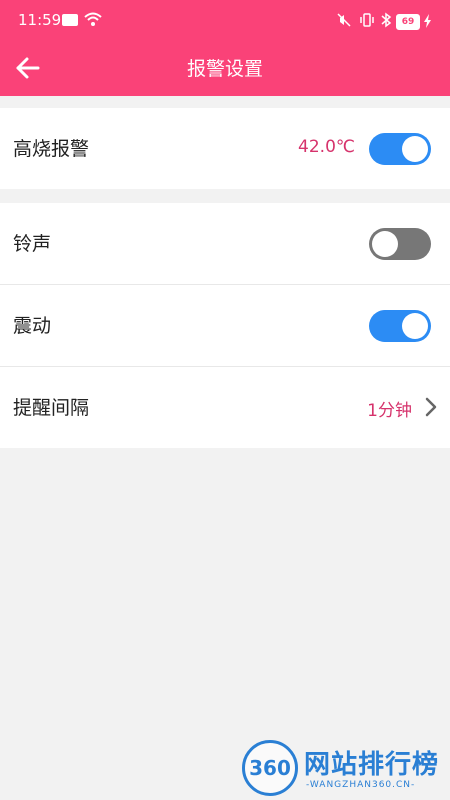 The width and height of the screenshot is (450, 800). I want to click on notification-icon, so click(70, 20).